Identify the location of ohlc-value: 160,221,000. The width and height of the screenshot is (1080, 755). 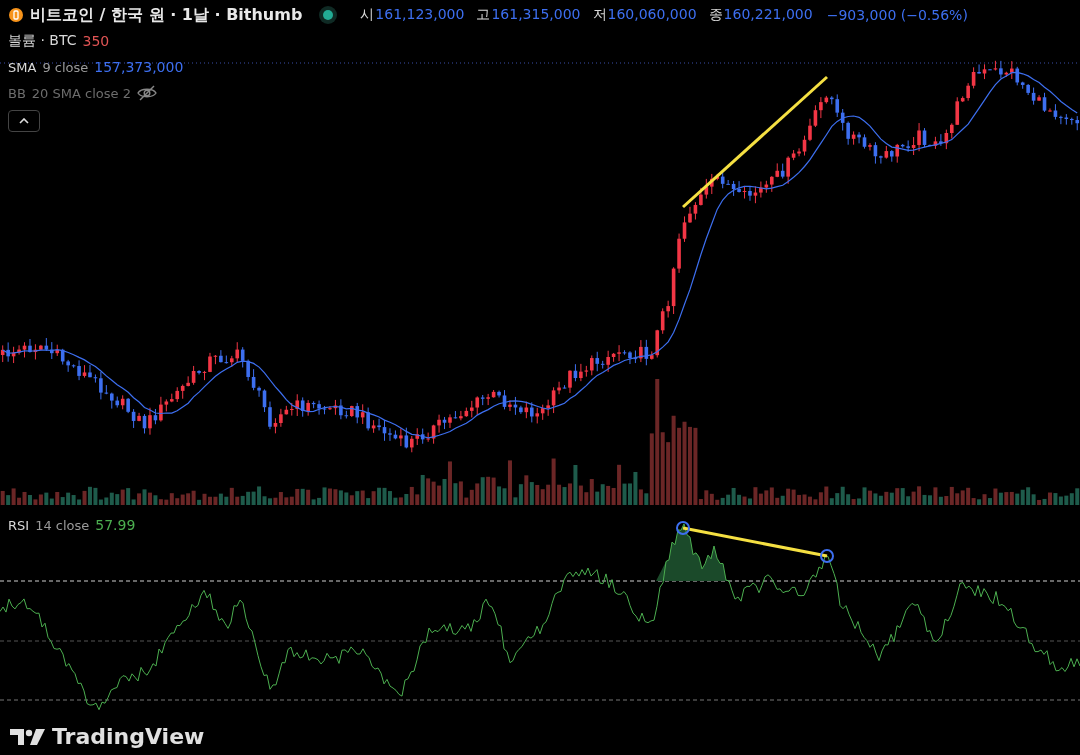
(768, 15).